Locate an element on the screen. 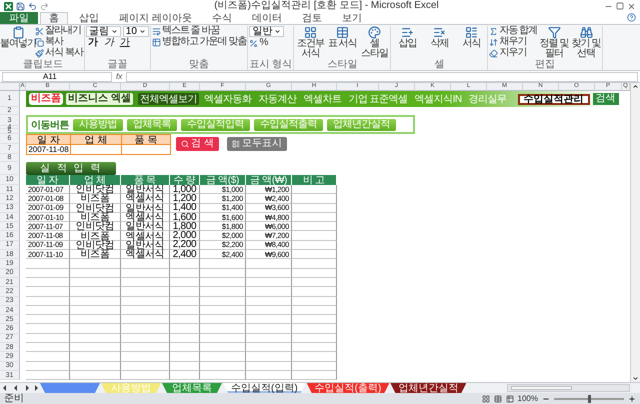  ribbon-dropdown: 일반 is located at coordinates (266, 31).